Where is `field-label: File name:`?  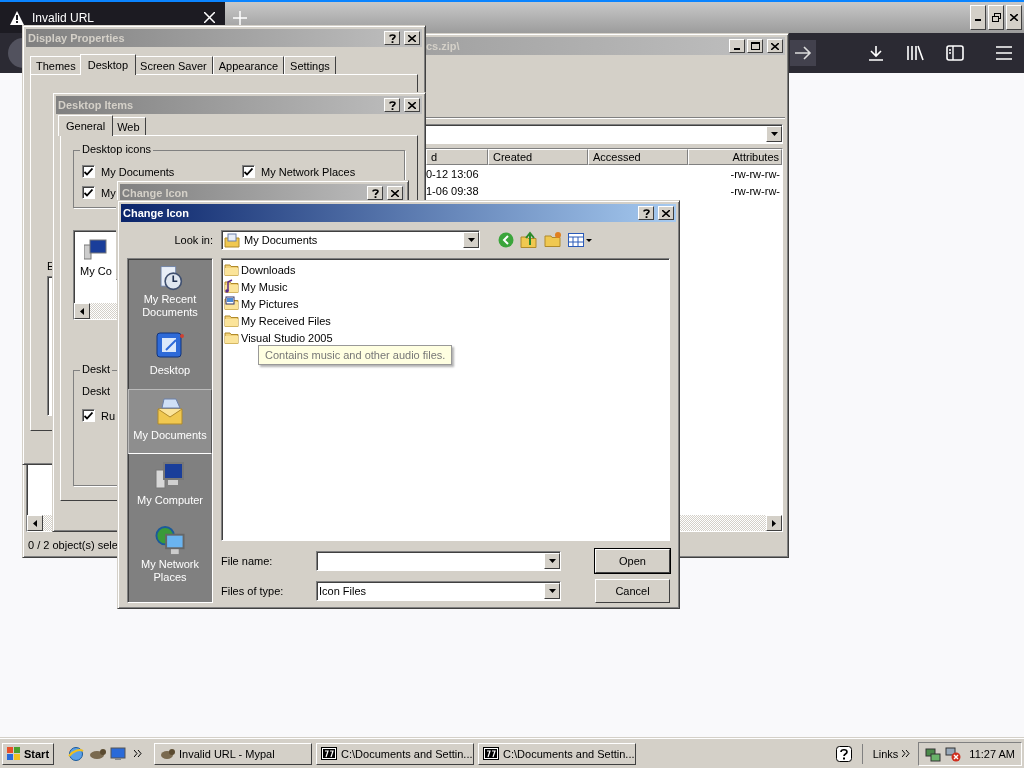 field-label: File name: is located at coordinates (247, 561).